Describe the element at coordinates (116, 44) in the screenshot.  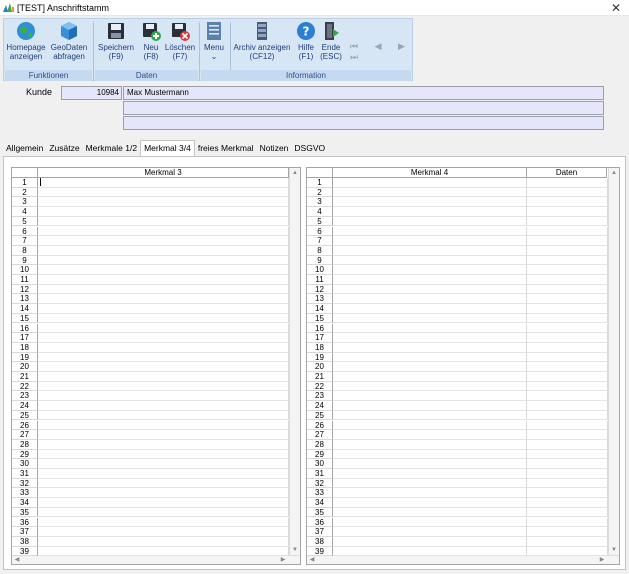
I see `save-button: Speichern (F9)` at that location.